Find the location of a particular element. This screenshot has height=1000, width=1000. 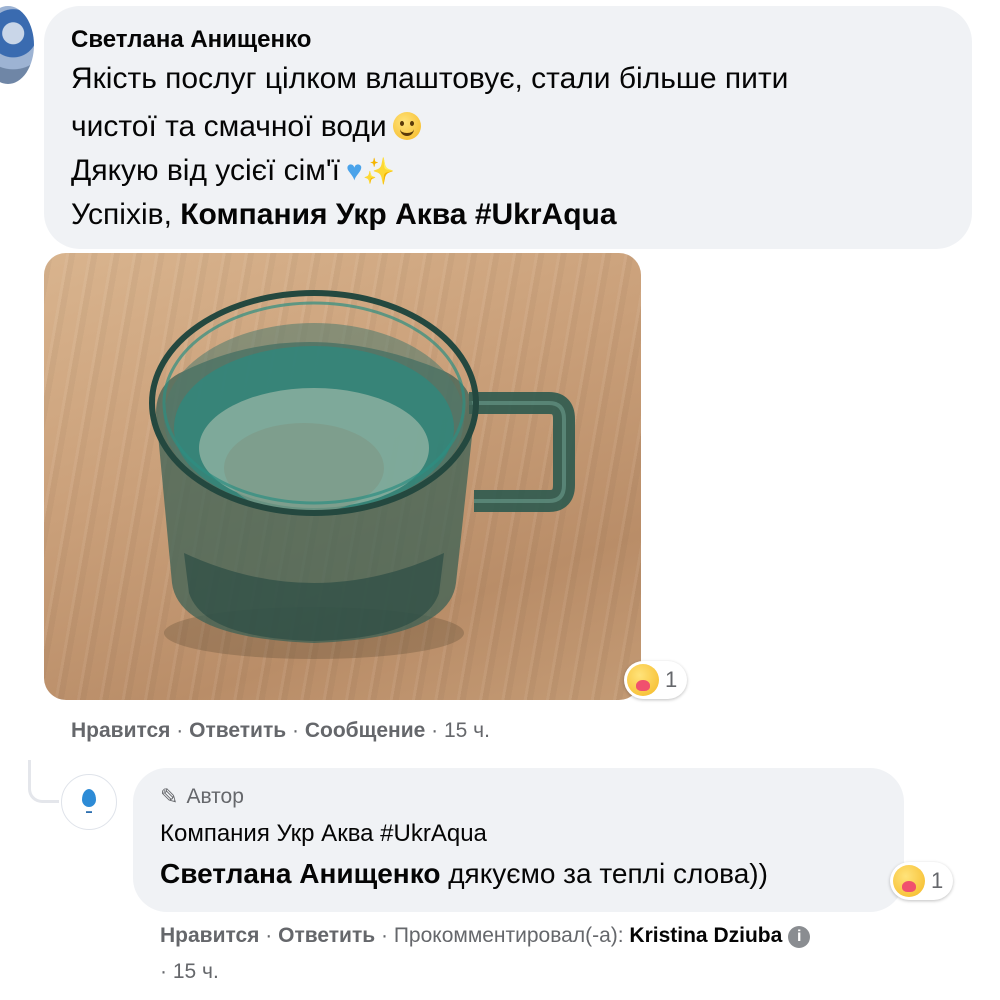

author-badge-label: Автор is located at coordinates (215, 796).